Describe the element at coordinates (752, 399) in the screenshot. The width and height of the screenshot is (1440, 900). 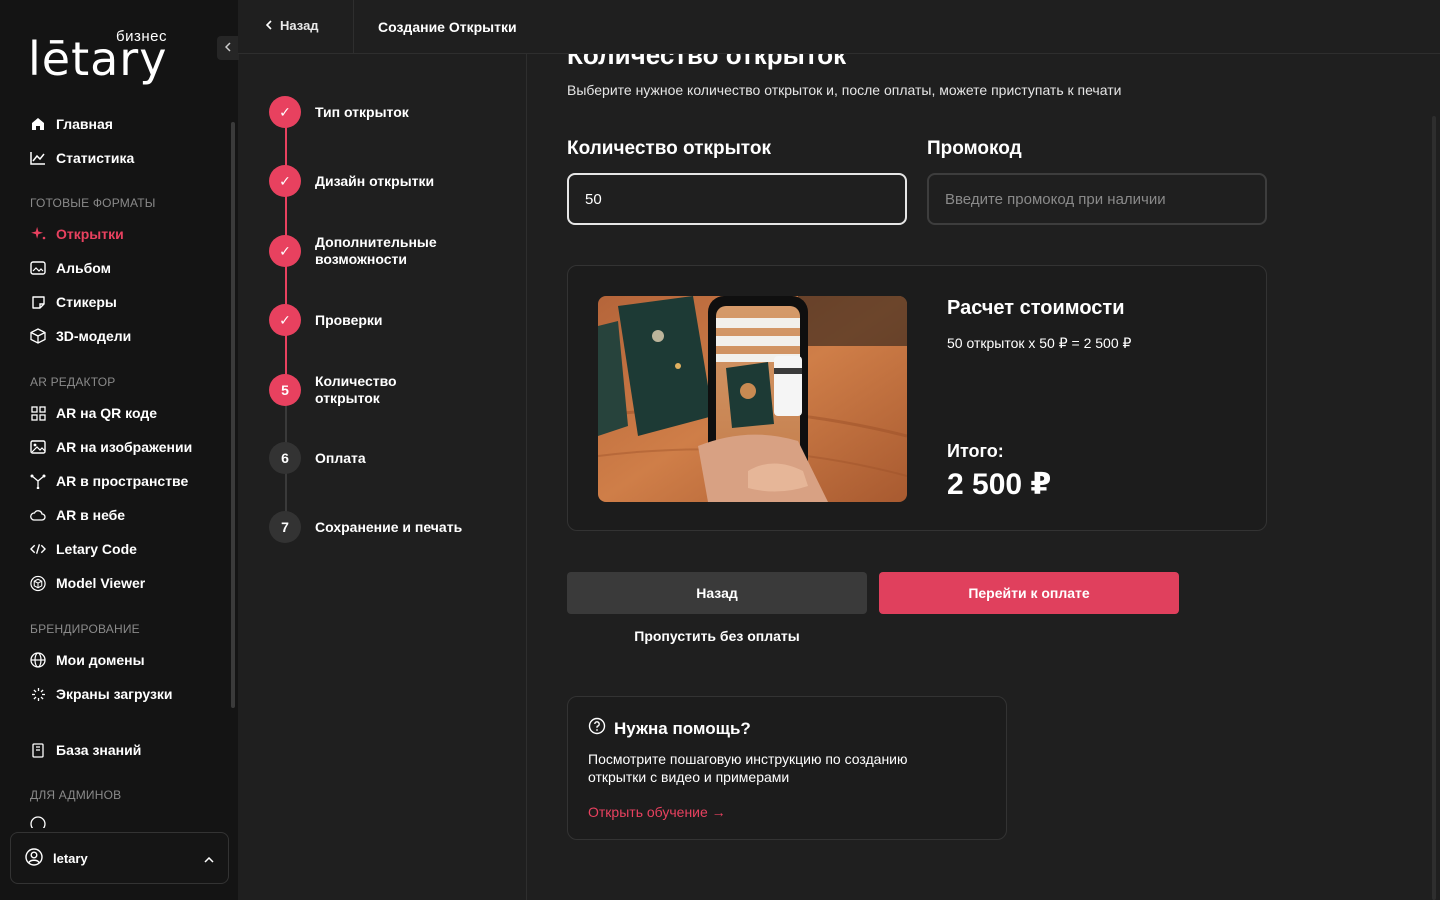
I see `postcard-ar-photo` at that location.